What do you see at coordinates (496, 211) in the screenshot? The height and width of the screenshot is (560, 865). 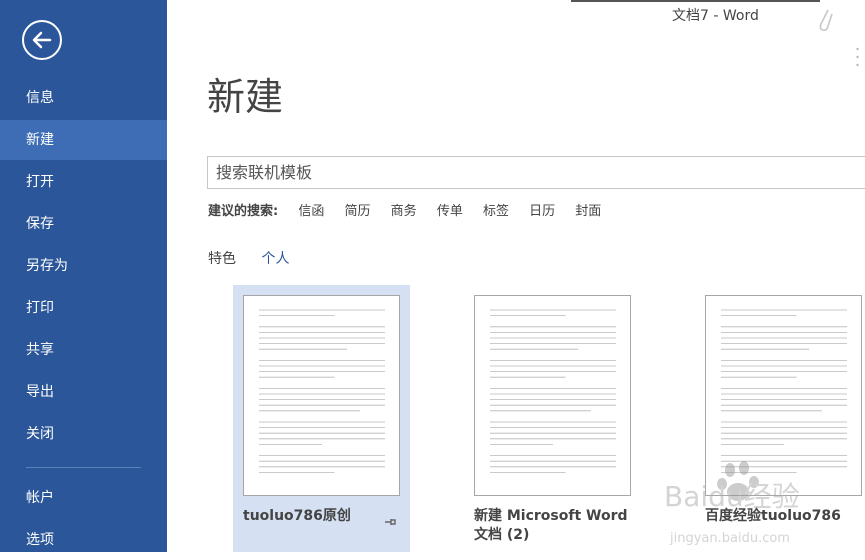 I see `suggested-tag-label: 标签` at bounding box center [496, 211].